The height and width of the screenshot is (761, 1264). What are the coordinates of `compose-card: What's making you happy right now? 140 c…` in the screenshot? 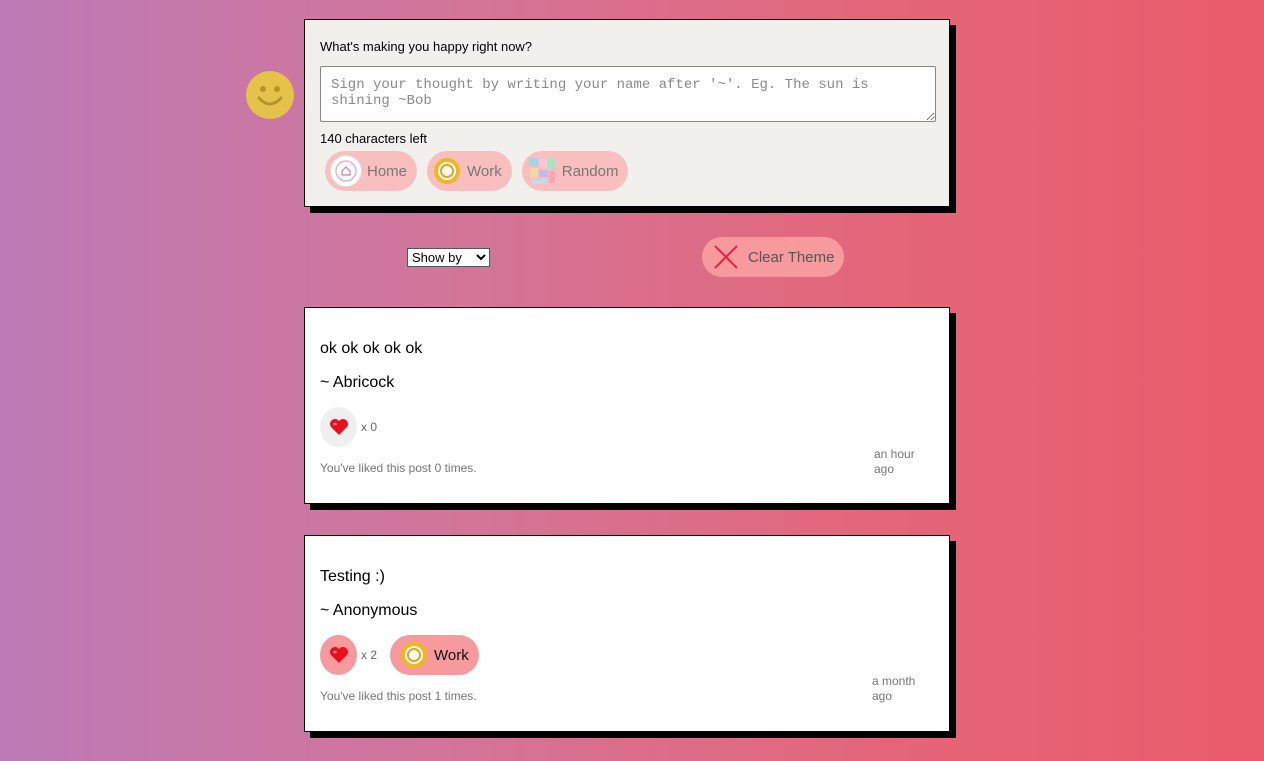 It's located at (627, 113).